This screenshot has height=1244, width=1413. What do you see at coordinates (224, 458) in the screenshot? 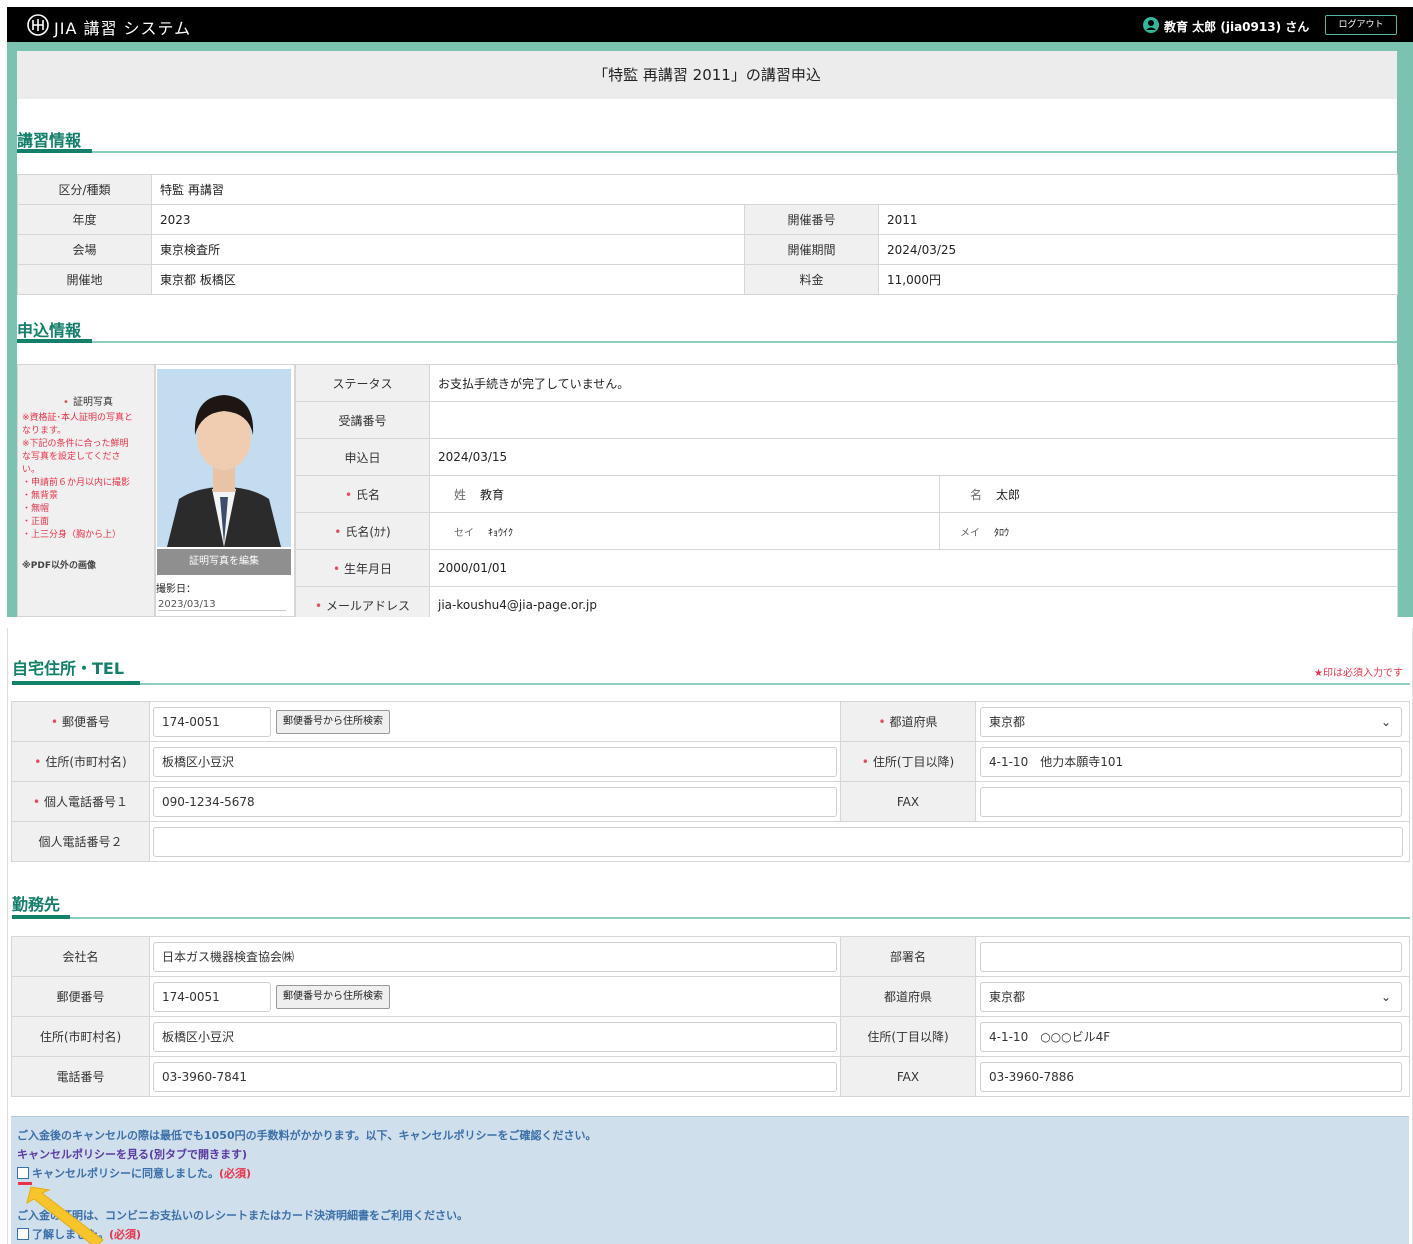
I see `id-photo` at bounding box center [224, 458].